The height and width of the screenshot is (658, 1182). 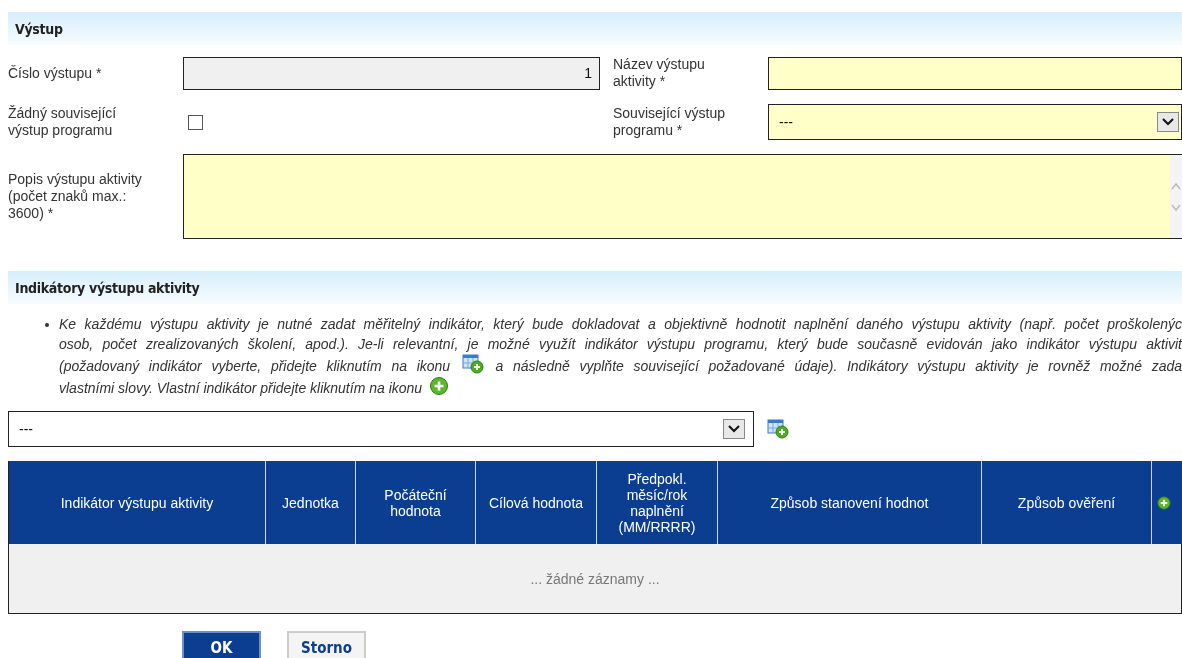 I want to click on instruction-text: osob, počet zrealizovaných školení, apod.). Je-li relevantní, je možné využít indikátor výstupu programu, který bude současně evidován jako indikátor výstupu aktivit, so click(x=620, y=344).